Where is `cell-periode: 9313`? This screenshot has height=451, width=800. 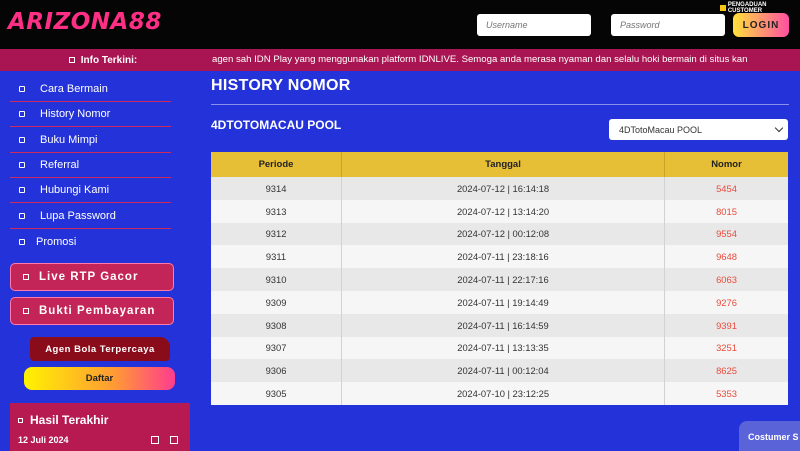 cell-periode: 9313 is located at coordinates (276, 211).